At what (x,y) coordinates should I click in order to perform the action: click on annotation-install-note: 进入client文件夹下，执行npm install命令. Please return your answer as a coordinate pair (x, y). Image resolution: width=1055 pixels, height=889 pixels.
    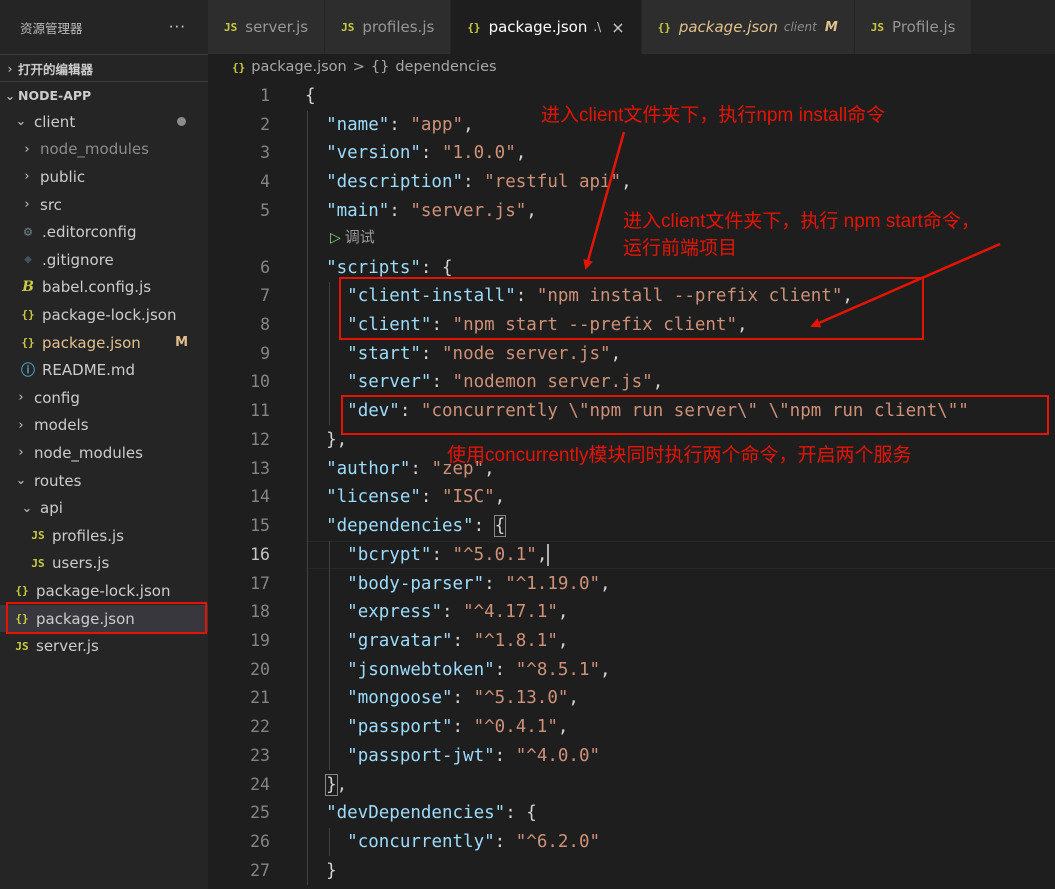
    Looking at the image, I should click on (713, 115).